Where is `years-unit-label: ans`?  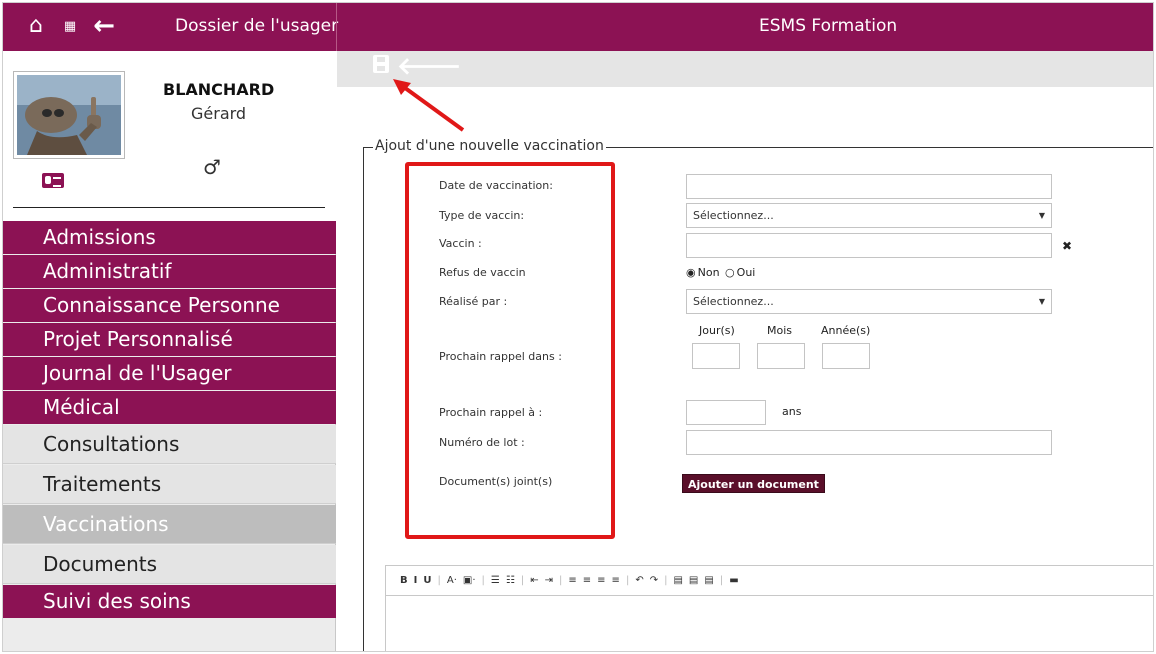
years-unit-label: ans is located at coordinates (792, 411).